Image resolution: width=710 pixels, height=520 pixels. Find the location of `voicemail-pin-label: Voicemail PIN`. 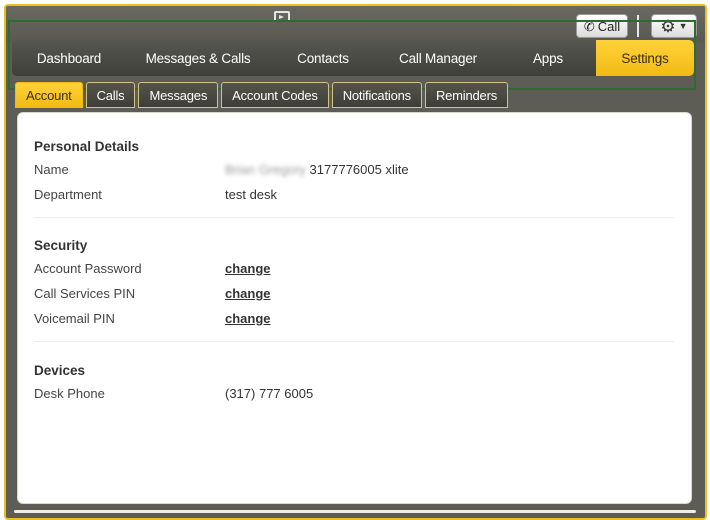

voicemail-pin-label: Voicemail PIN is located at coordinates (74, 318).